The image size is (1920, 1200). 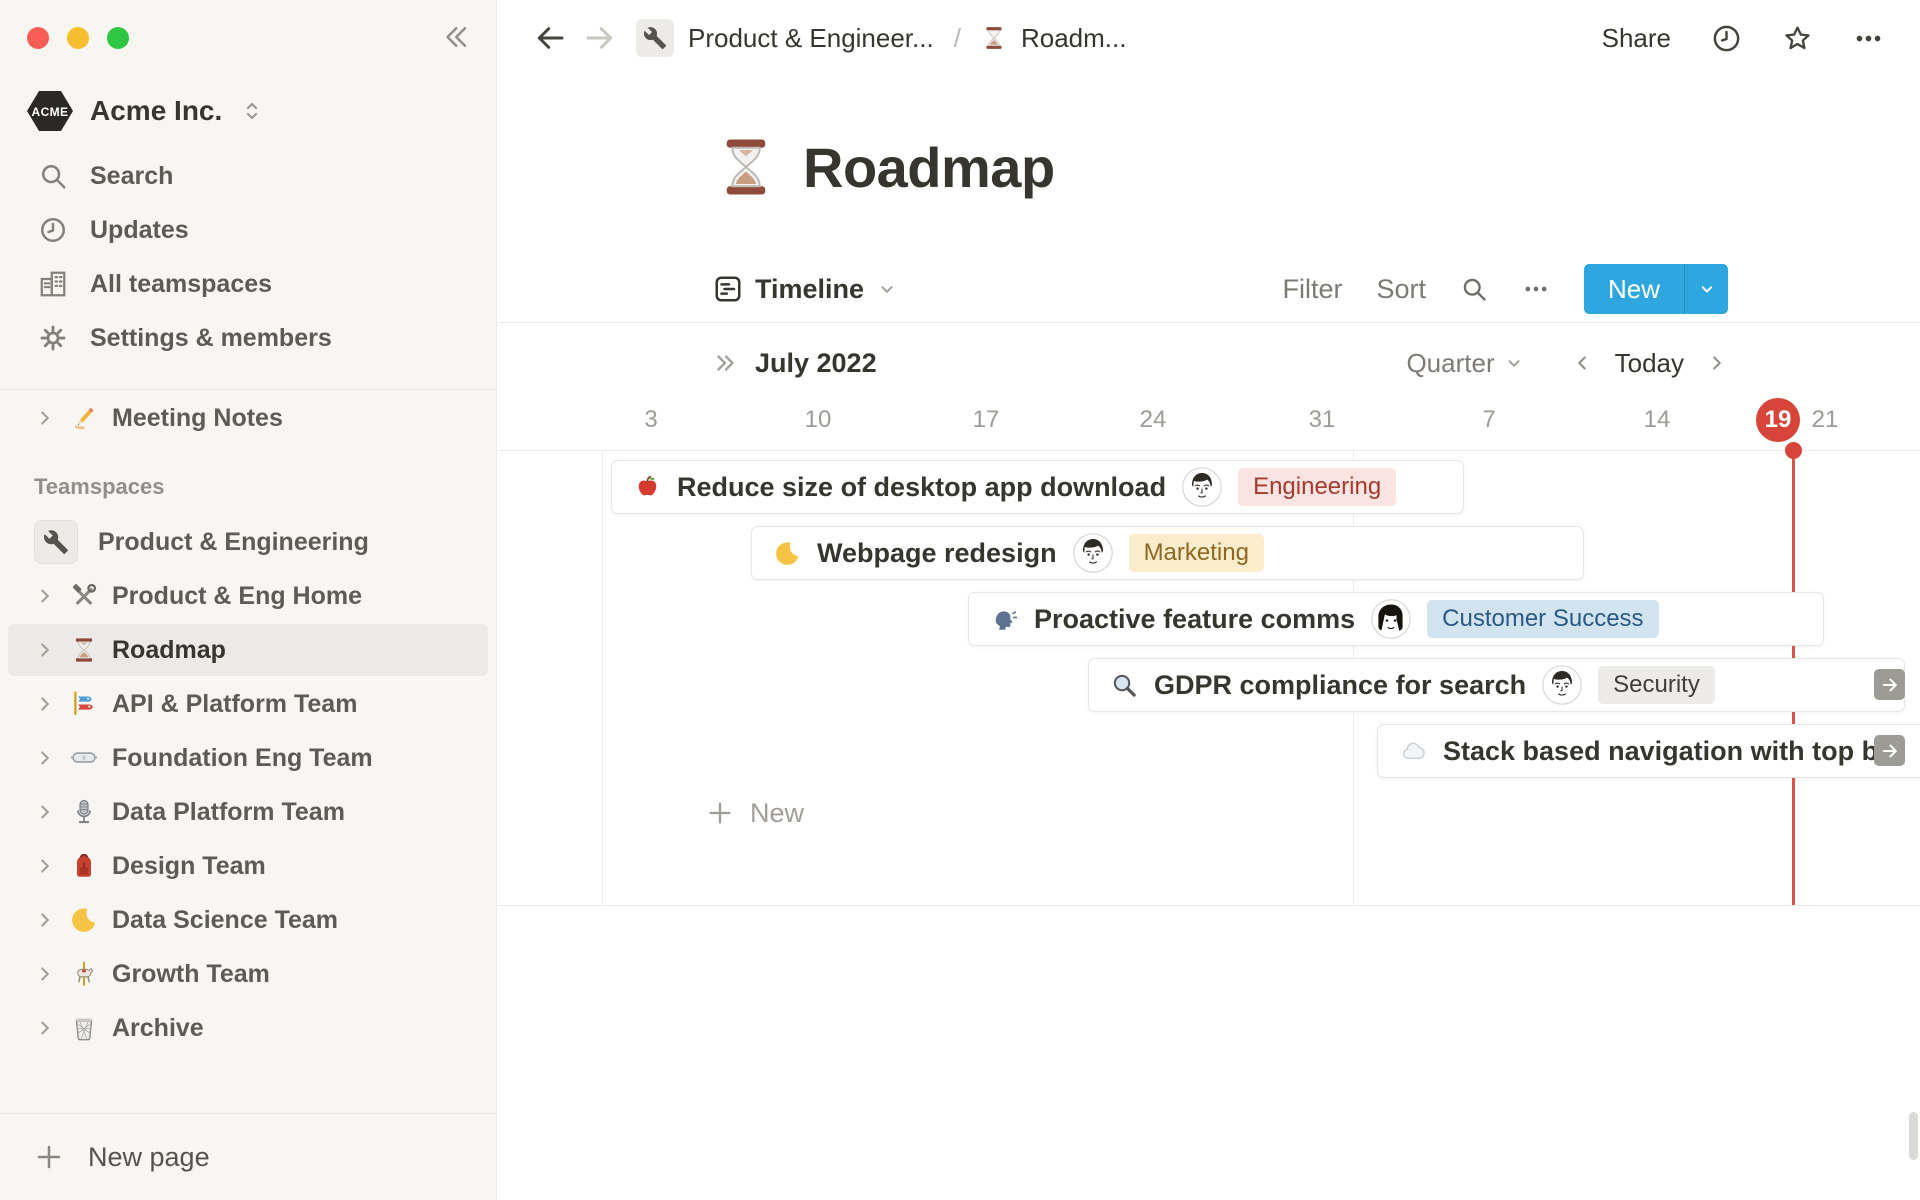 I want to click on sidebar-item-label: Search, so click(x=132, y=175).